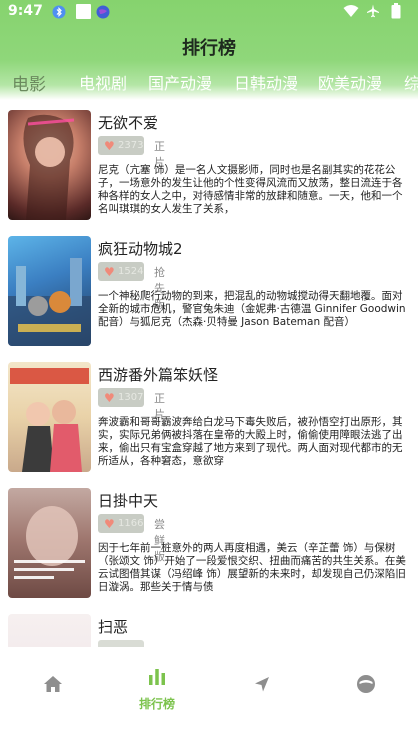 This screenshot has height=743, width=418. I want to click on globe-icon, so click(103, 12).